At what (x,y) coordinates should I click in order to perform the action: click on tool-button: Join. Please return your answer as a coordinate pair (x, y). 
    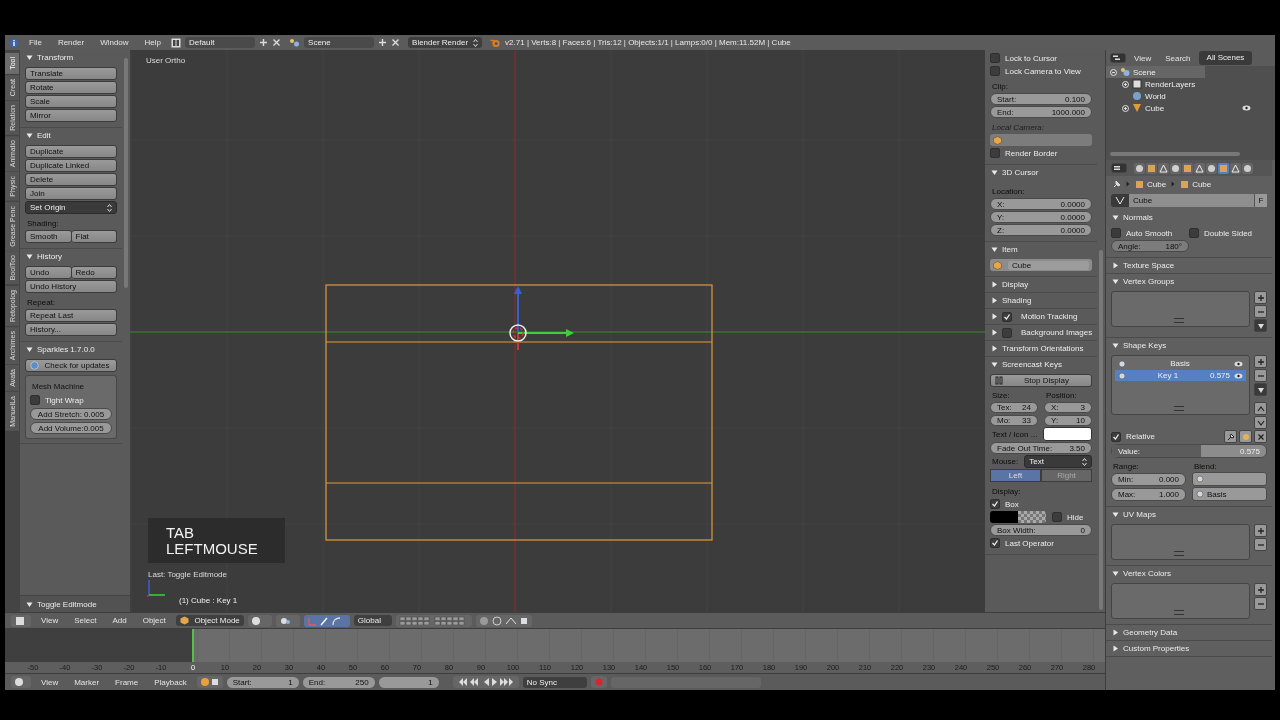
    Looking at the image, I should click on (71, 193).